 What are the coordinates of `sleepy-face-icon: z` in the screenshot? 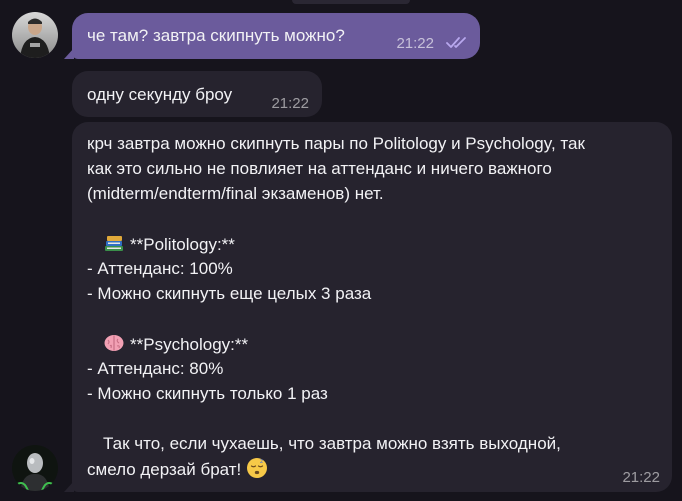 It's located at (257, 468).